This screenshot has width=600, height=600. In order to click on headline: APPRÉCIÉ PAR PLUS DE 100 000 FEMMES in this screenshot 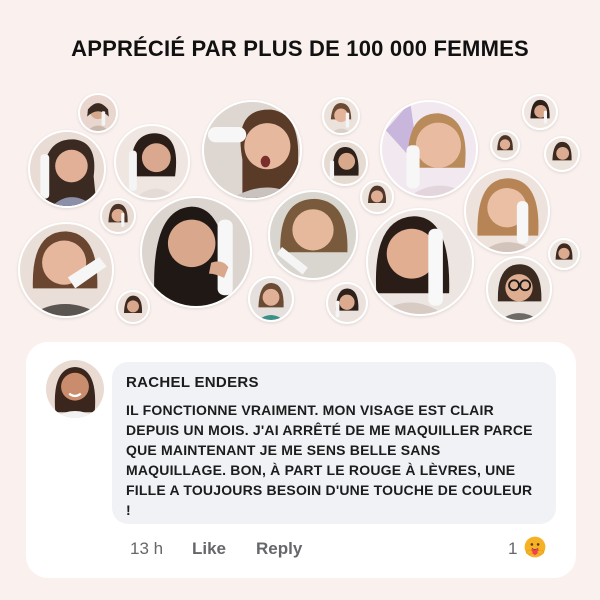, I will do `click(300, 48)`.